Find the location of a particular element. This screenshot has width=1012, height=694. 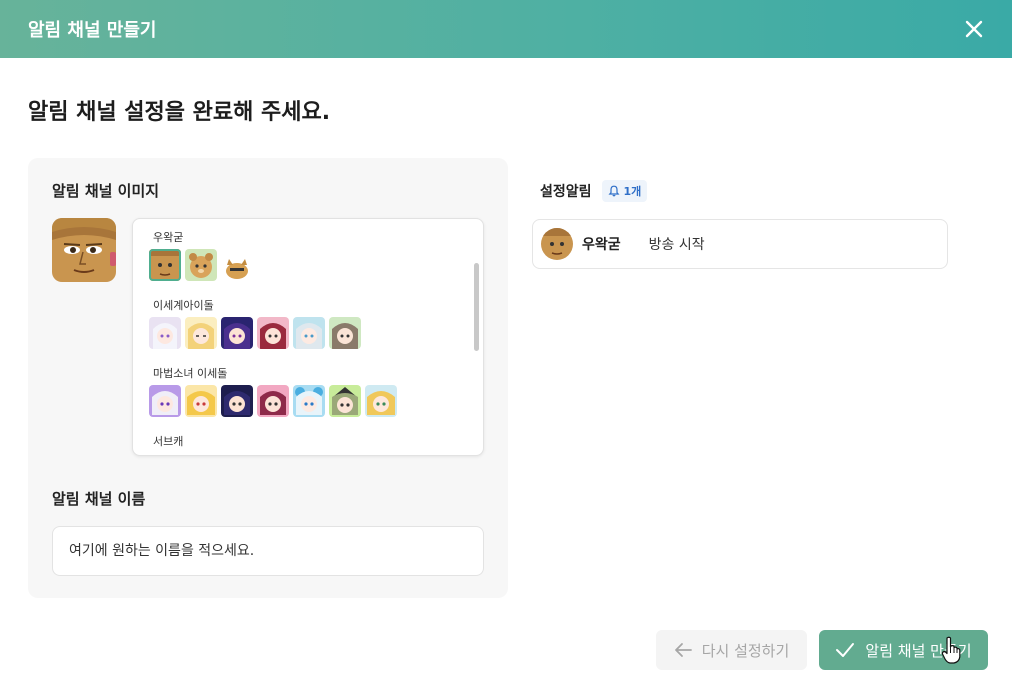

reset-settings-label: 다시 설정하기 is located at coordinates (745, 650).